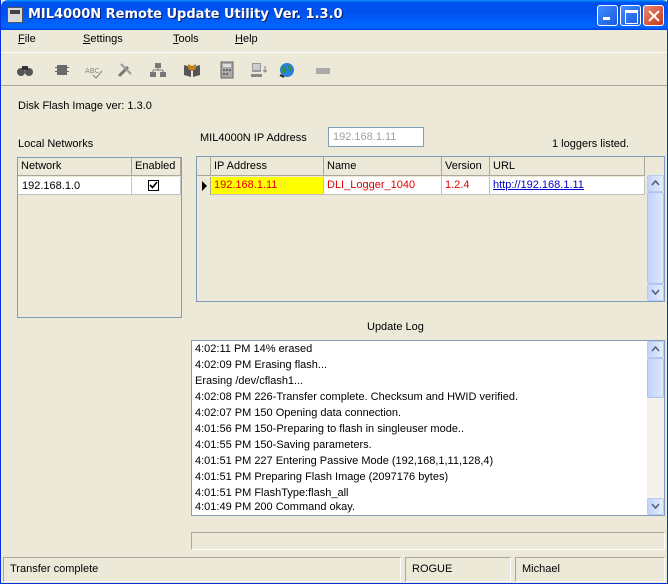  Describe the element at coordinates (186, 39) in the screenshot. I see `menu-tools: Tools` at that location.